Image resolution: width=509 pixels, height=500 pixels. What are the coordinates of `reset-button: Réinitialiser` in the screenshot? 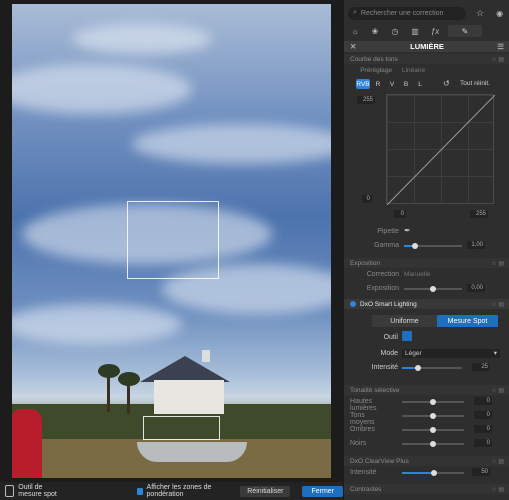 It's located at (265, 491).